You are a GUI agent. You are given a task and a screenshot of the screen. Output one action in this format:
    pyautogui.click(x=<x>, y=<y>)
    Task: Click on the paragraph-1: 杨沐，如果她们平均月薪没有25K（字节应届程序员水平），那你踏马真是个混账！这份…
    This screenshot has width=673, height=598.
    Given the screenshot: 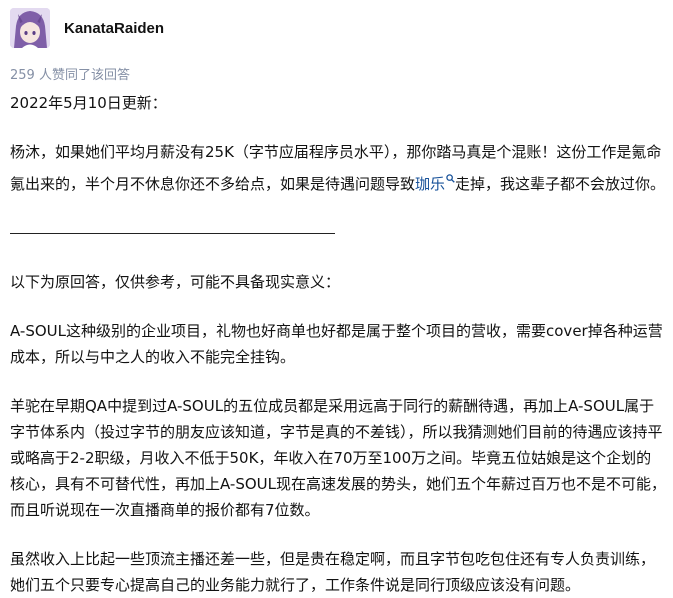 What is the action you would take?
    pyautogui.click(x=338, y=168)
    